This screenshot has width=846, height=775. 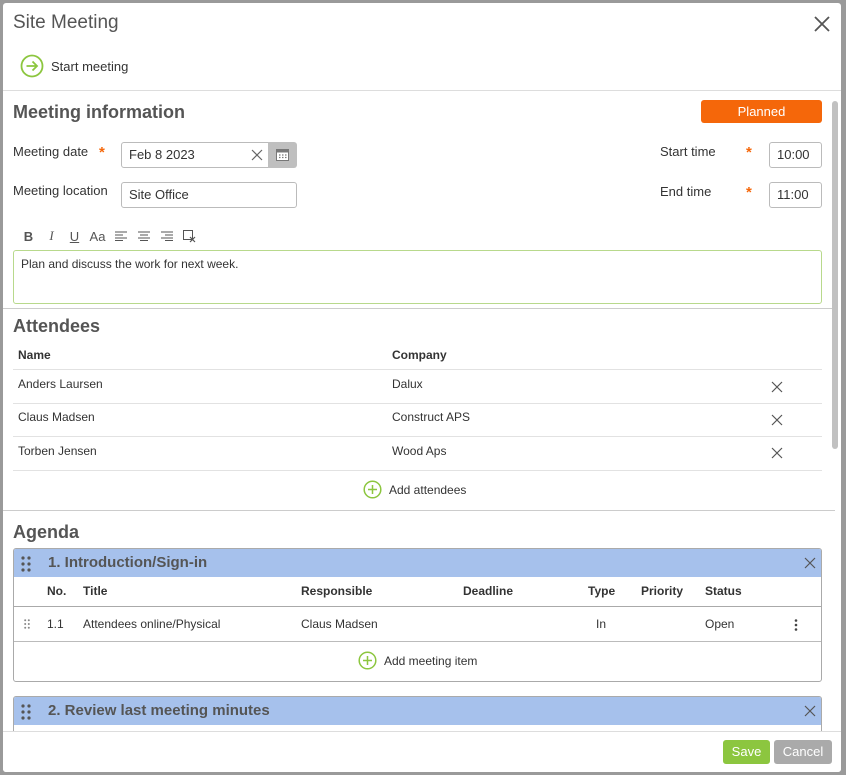 I want to click on align-right-icon, so click(x=166, y=236).